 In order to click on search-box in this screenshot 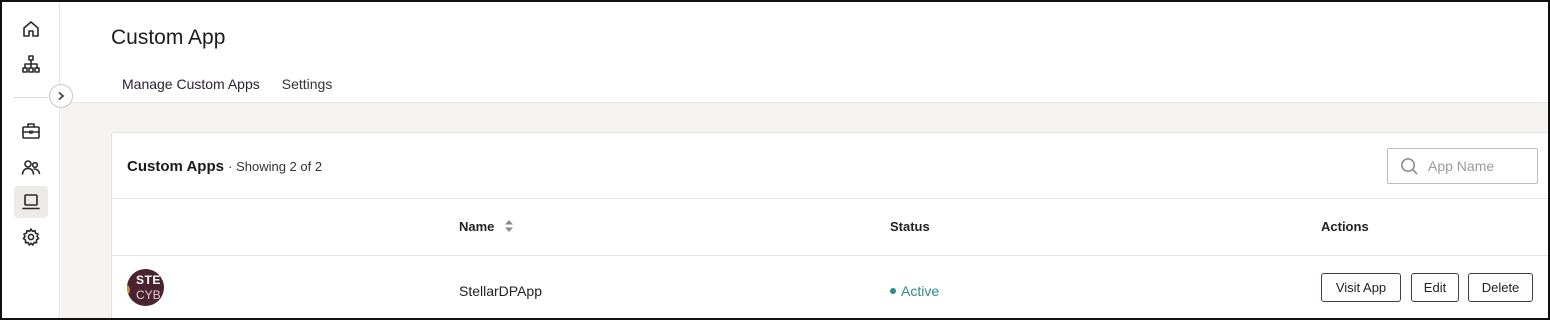, I will do `click(1462, 166)`.